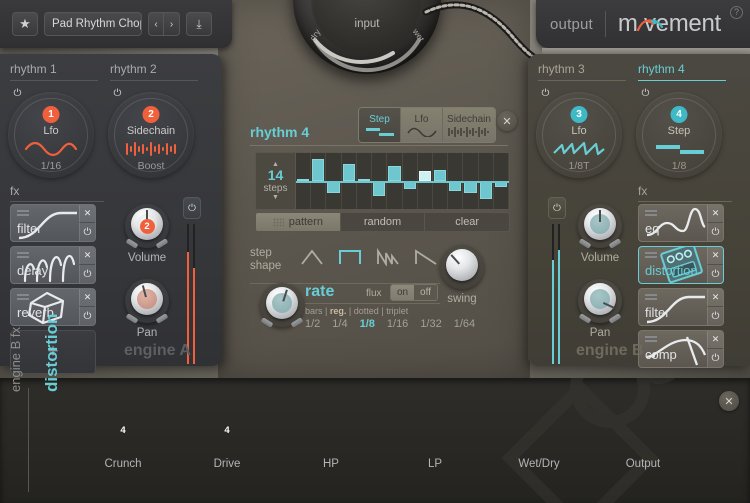 The width and height of the screenshot is (750, 503). Describe the element at coordinates (54, 71) in the screenshot. I see `rhythm-1-title: rhythm 1` at that location.